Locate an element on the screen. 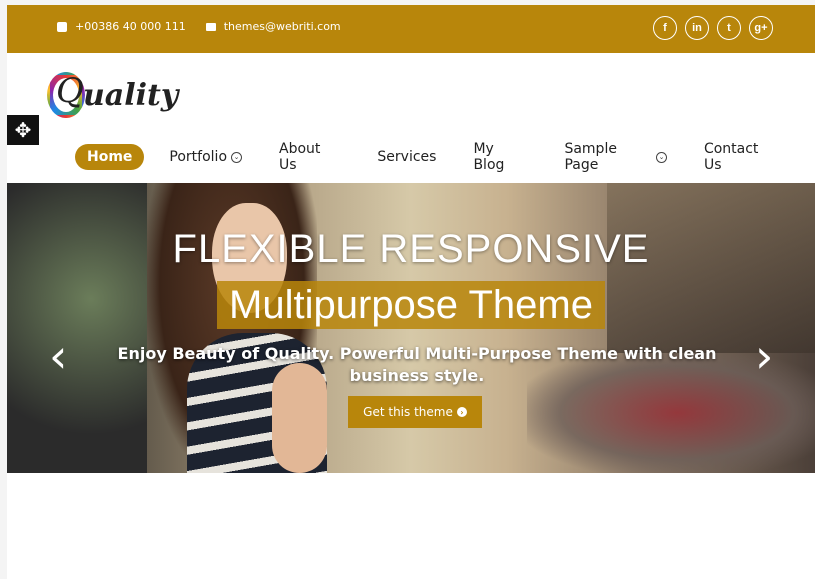 The width and height of the screenshot is (815, 579). hero-highlight: Multipurpose Theme is located at coordinates (411, 305).